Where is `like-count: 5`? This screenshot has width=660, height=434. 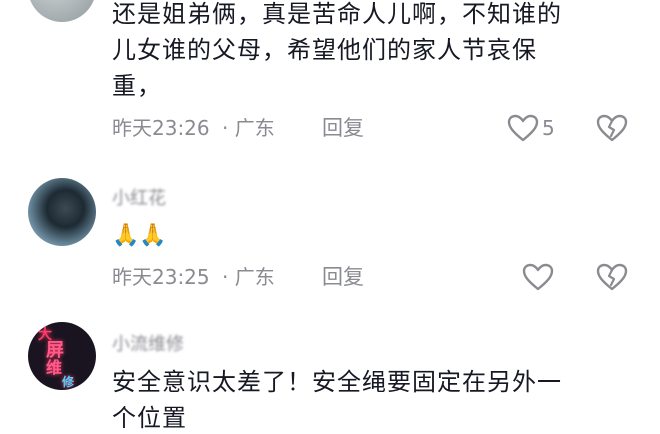 like-count: 5 is located at coordinates (548, 128).